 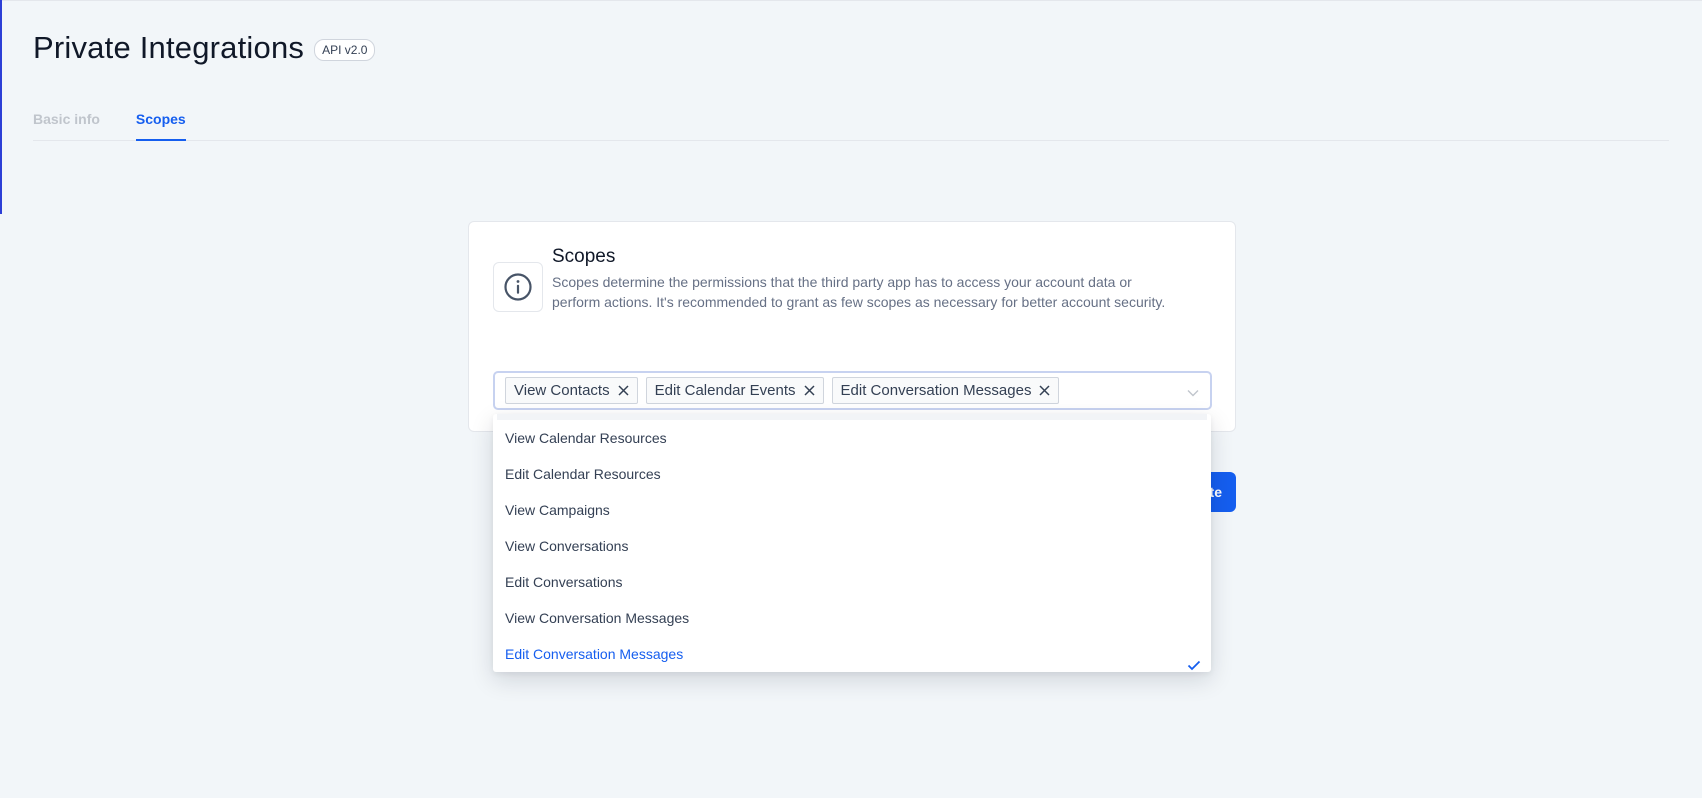 I want to click on page-header: Private Integrations API v2.0, so click(x=204, y=48).